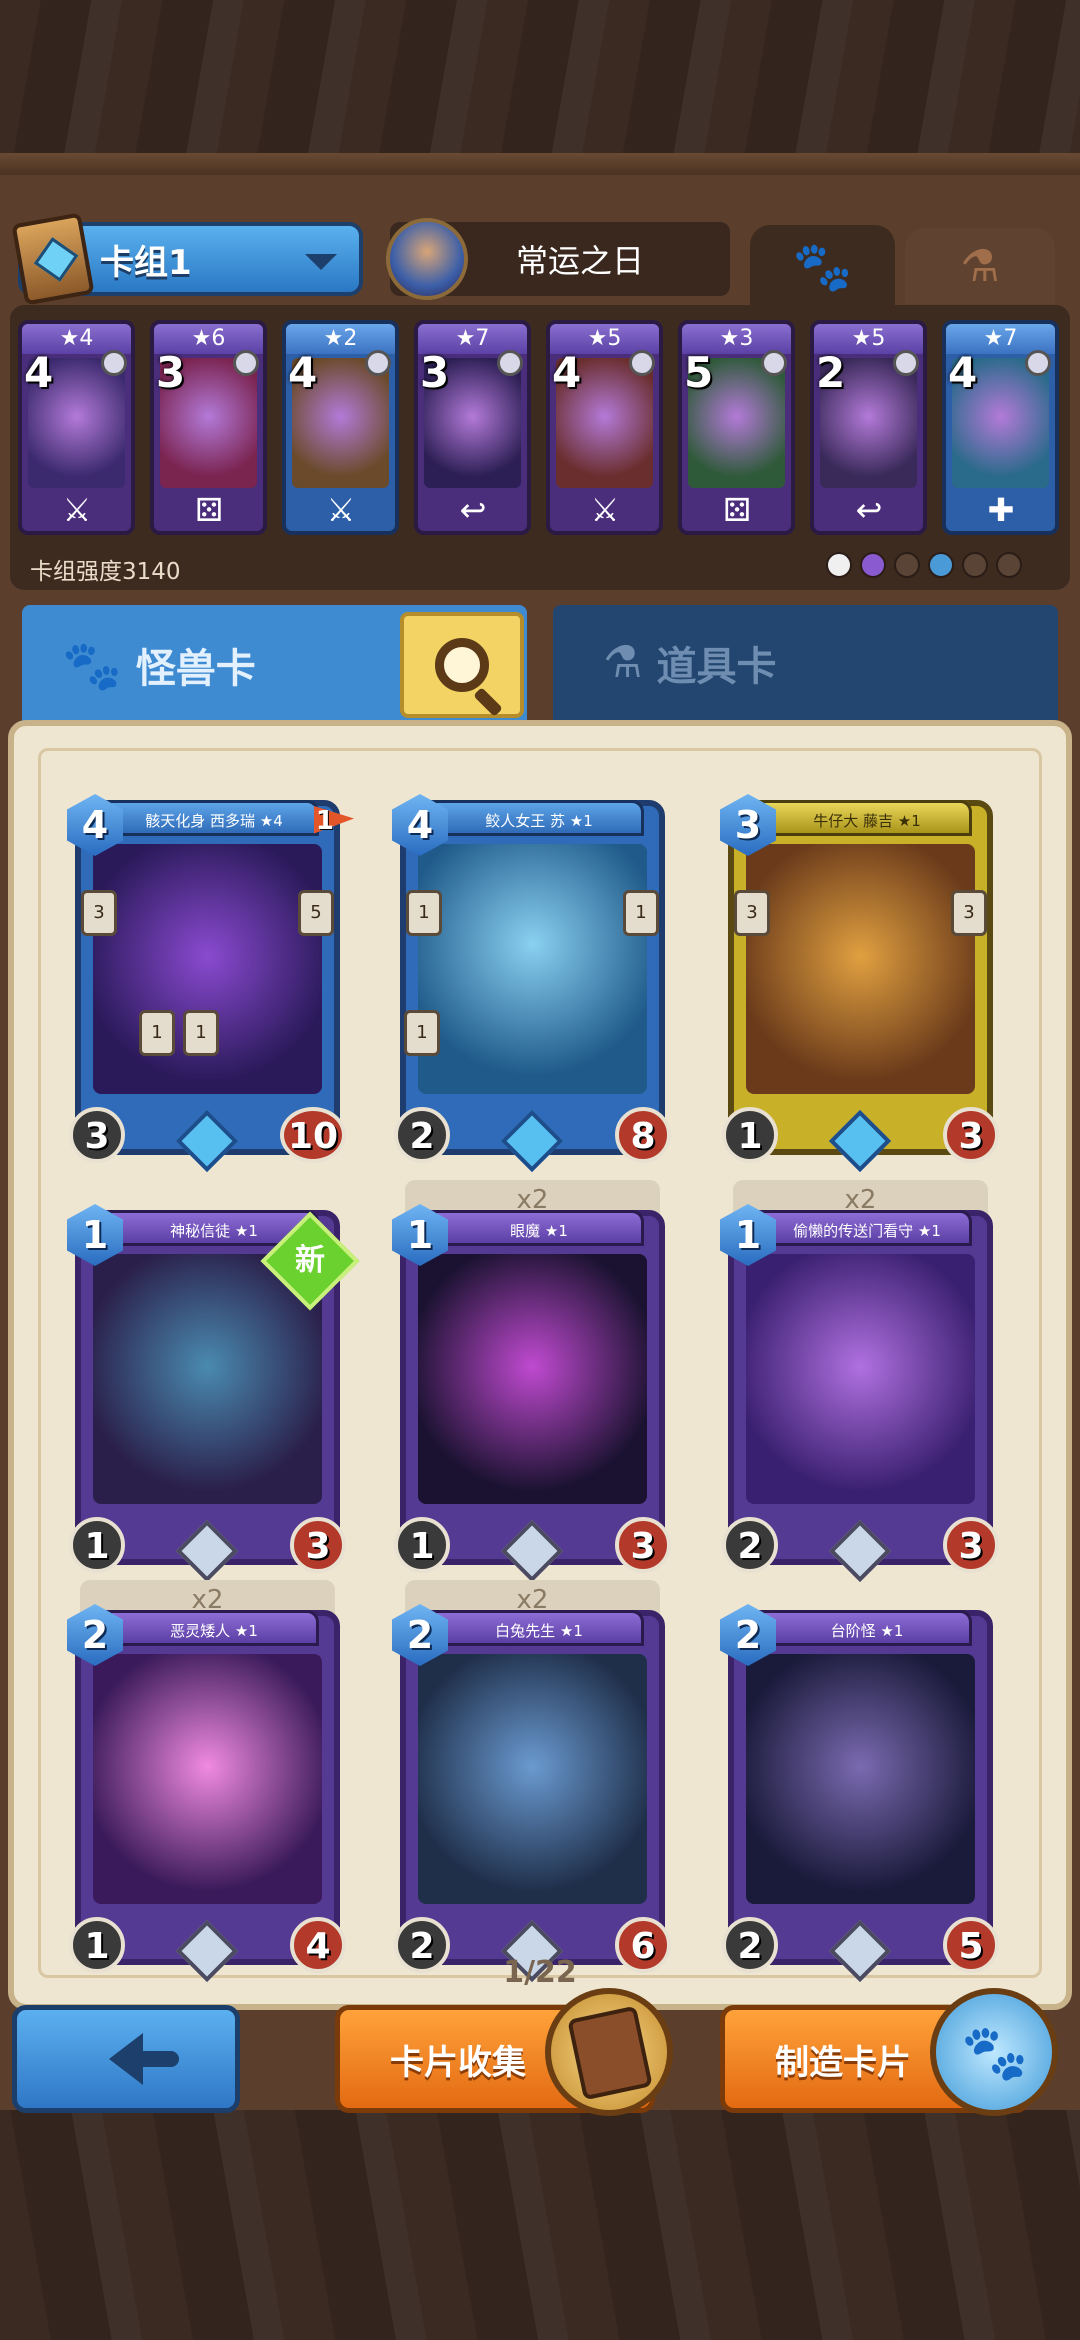  Describe the element at coordinates (867, 1228) in the screenshot. I see `card-name: 偷懒的传送门看守 ★1` at that location.